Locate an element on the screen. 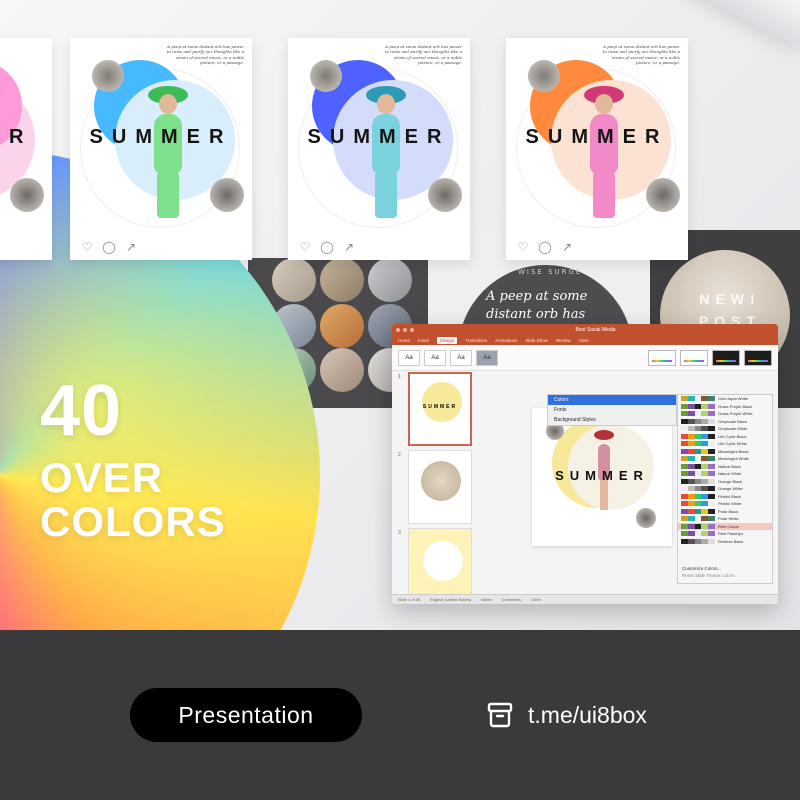 The height and width of the screenshot is (800, 800). palette-row: Nature Black is located at coordinates (725, 467).